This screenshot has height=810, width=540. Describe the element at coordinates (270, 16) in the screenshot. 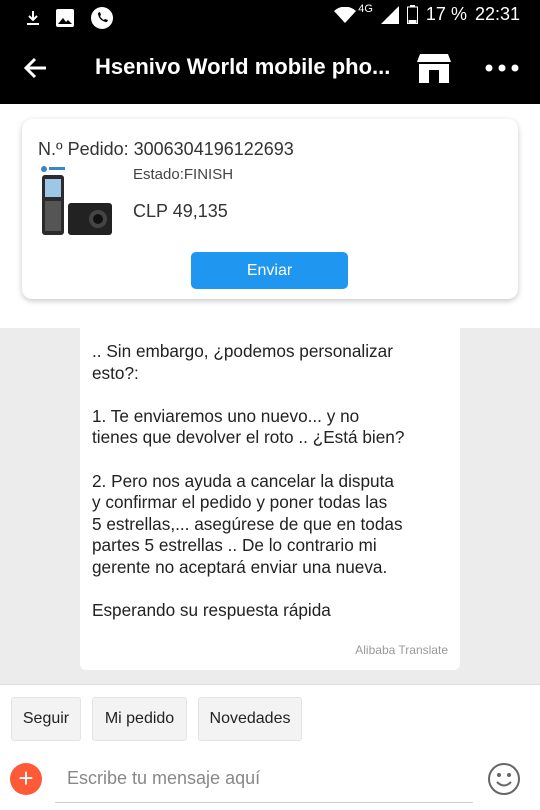

I see `status-bar: 4G 17 % 22:31` at that location.